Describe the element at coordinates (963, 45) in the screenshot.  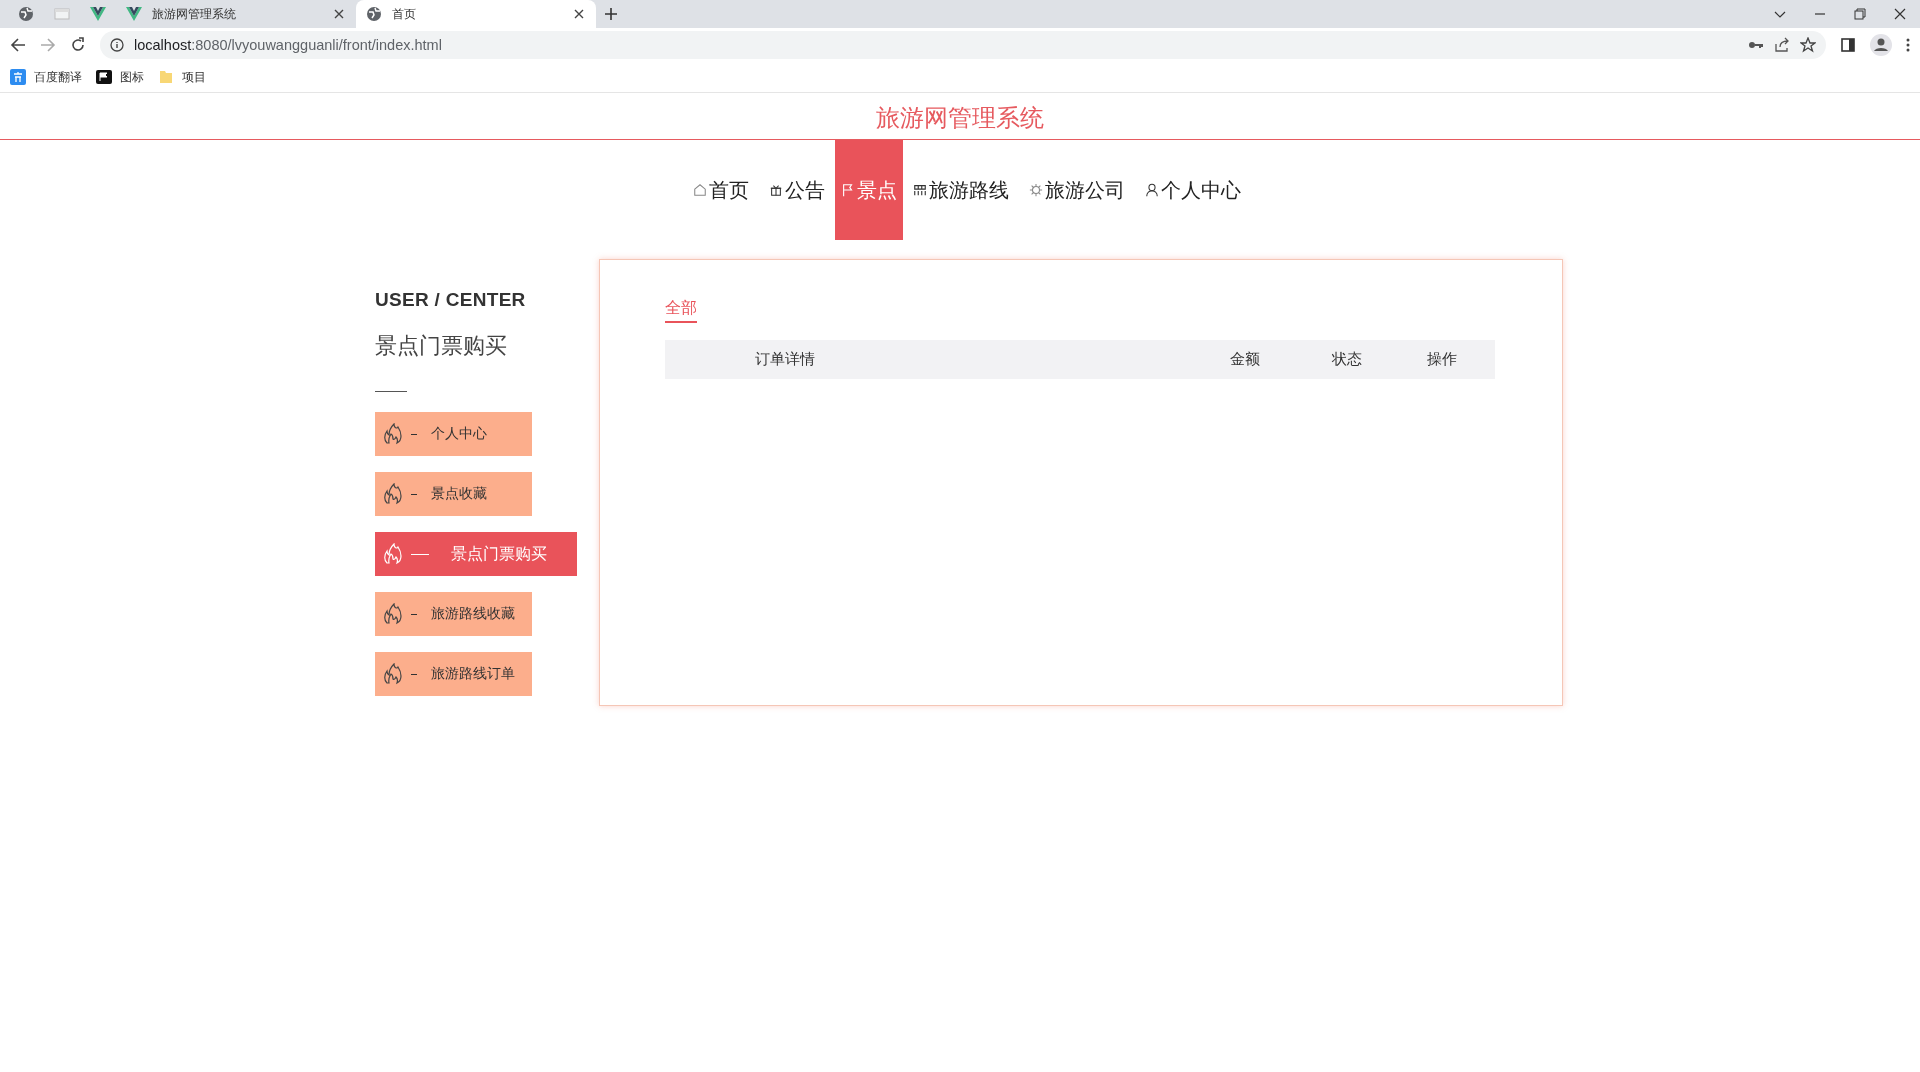
I see `address-bar: localhost:8080/lvyouwangguanli/front/index.html` at that location.